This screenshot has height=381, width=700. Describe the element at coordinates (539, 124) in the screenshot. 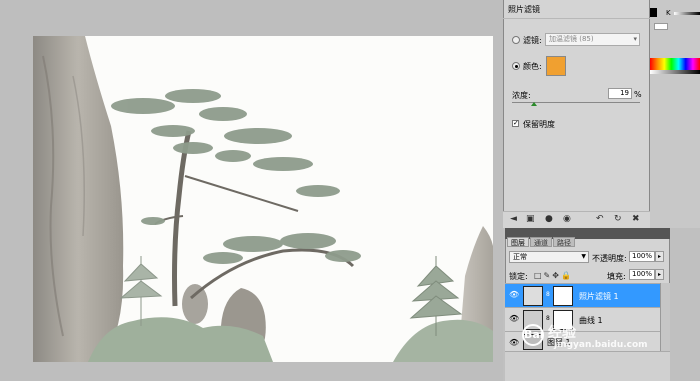

I see `preserve-luminosity-label: 保留明度` at that location.